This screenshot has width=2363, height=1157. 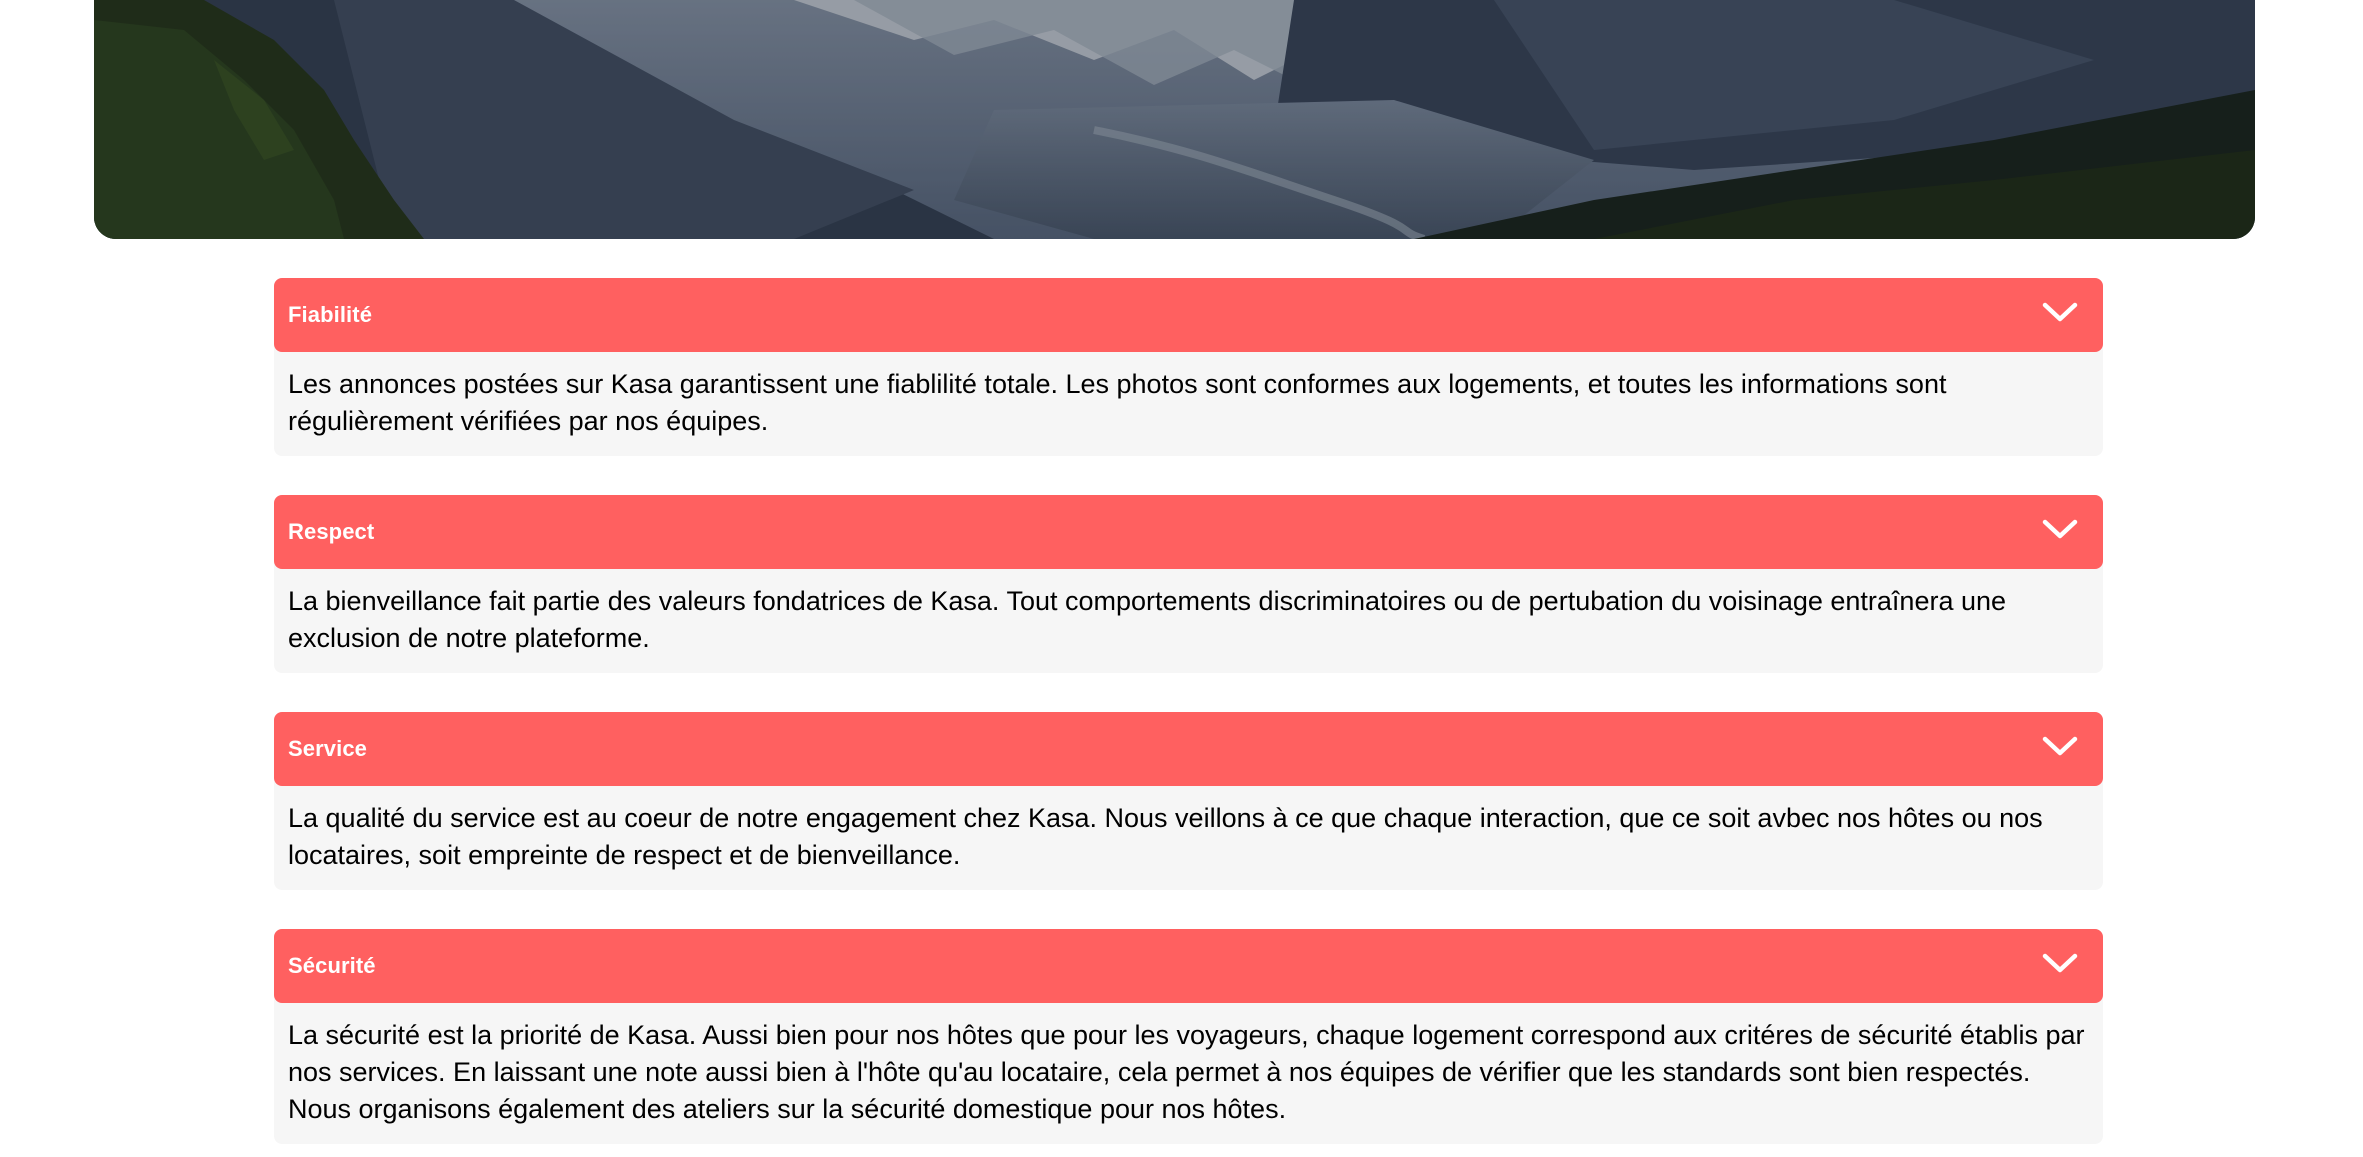 I want to click on collapse-title: Sécurité, so click(x=332, y=965).